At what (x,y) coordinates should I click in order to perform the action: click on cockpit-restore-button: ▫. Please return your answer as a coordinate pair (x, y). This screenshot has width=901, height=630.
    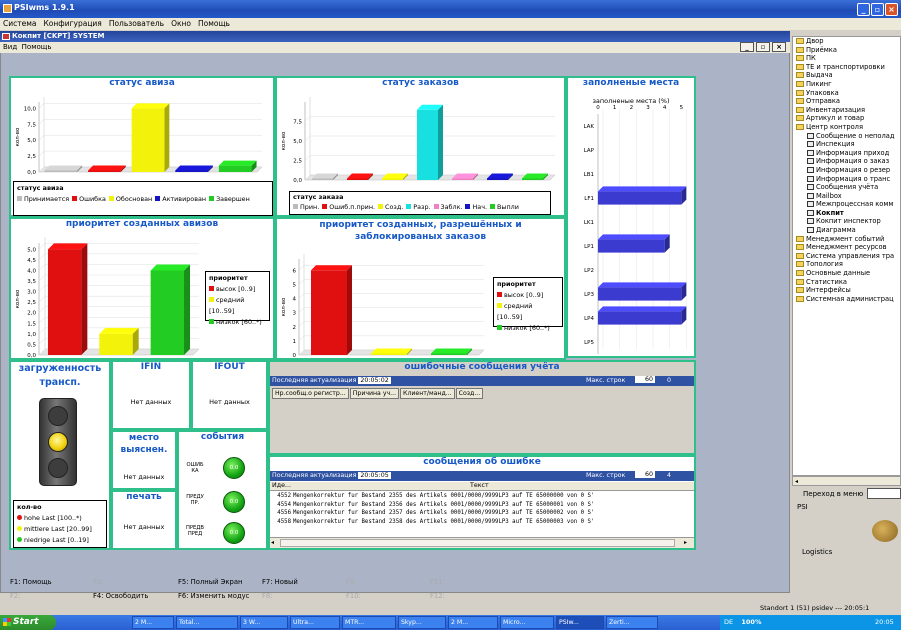
    Looking at the image, I should click on (763, 47).